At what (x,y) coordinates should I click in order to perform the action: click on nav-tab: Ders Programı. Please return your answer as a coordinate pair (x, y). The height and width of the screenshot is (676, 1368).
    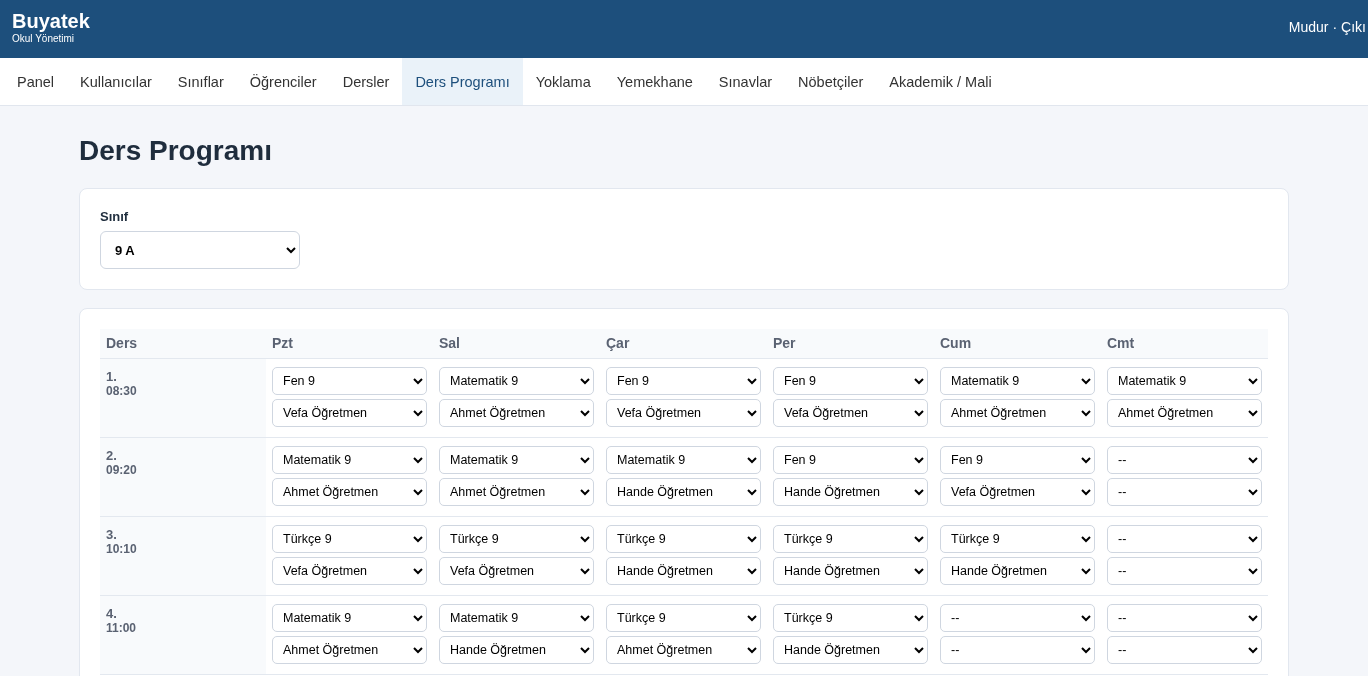
    Looking at the image, I should click on (462, 81).